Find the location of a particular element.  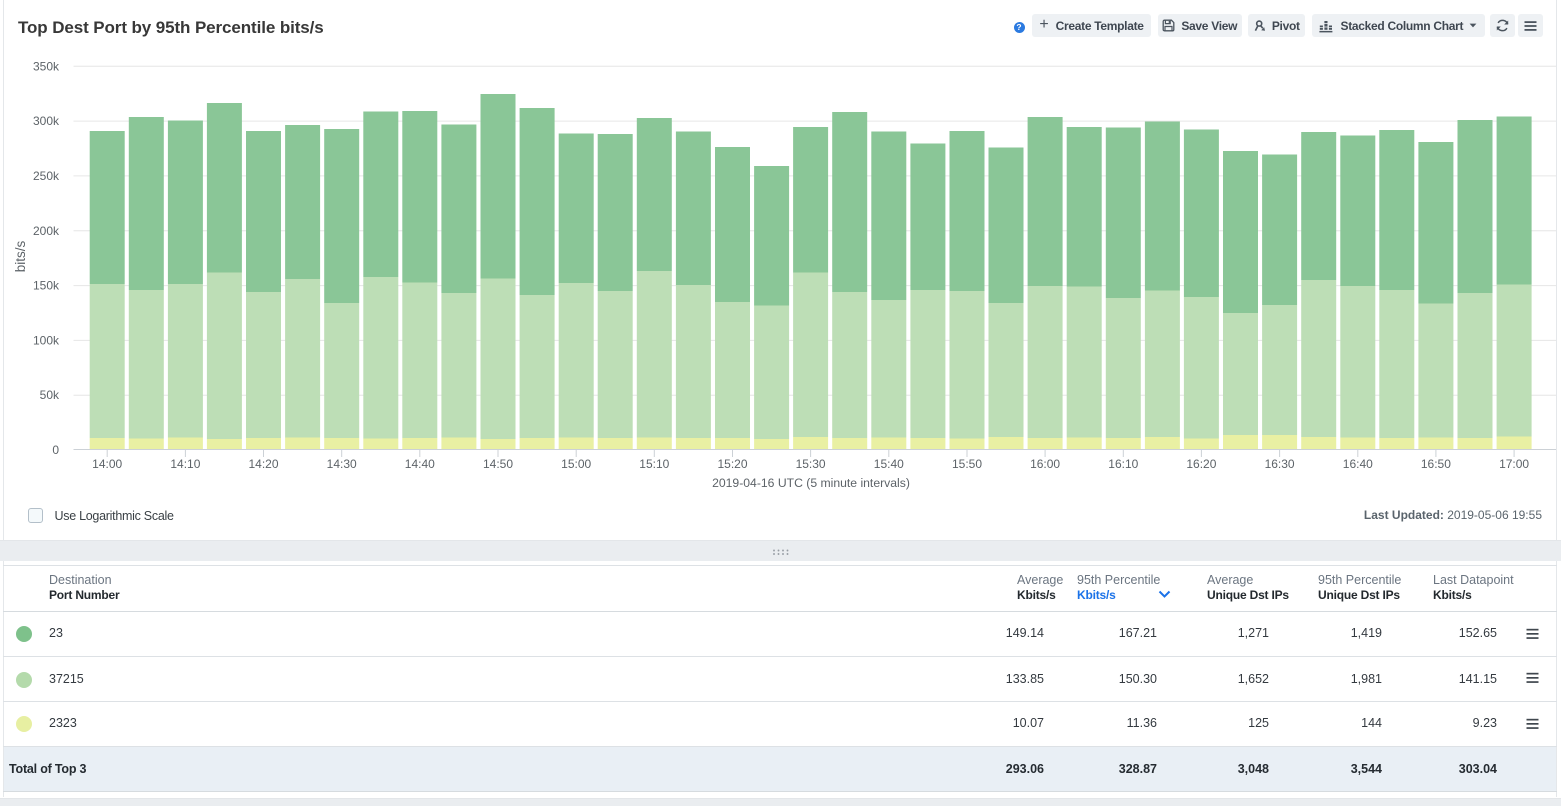

svg-text: 17:00 is located at coordinates (1514, 464).